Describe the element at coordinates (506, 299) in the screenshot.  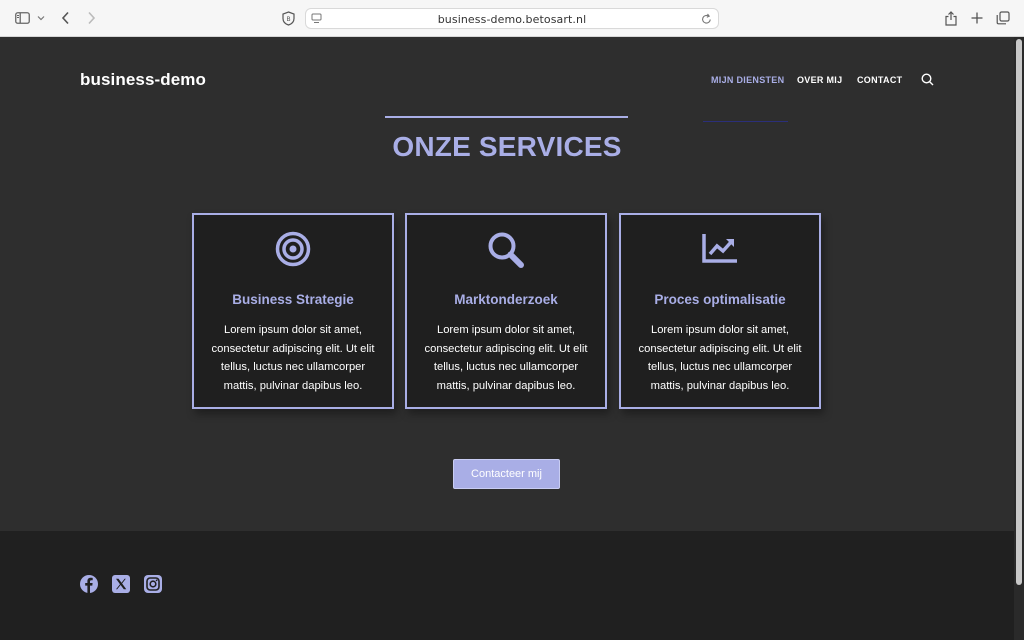
I see `card-title: Marktonderzoek` at that location.